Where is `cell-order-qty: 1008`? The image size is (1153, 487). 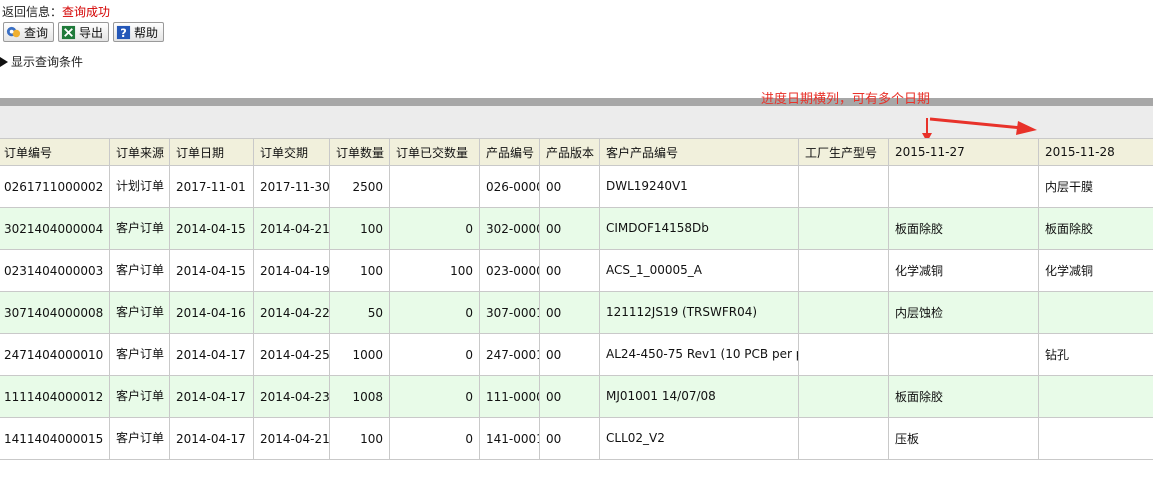
cell-order-qty: 1008 is located at coordinates (359, 396).